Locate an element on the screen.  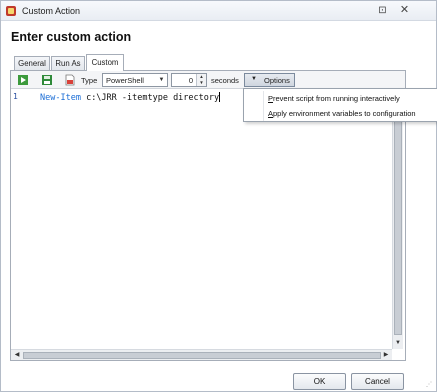
window-title: Custom Action is located at coordinates (51, 11).